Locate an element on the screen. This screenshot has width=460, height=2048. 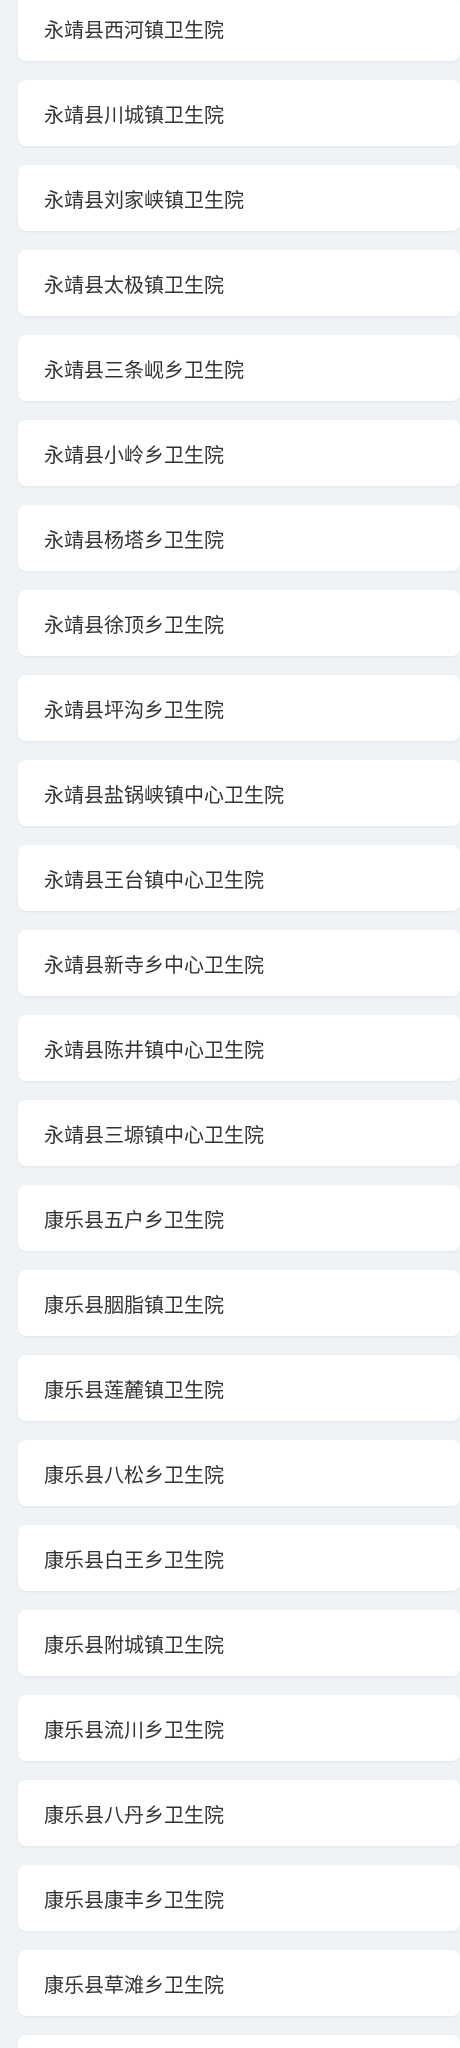
list-item: 永靖县陈井镇中心卫生院 is located at coordinates (239, 1048).